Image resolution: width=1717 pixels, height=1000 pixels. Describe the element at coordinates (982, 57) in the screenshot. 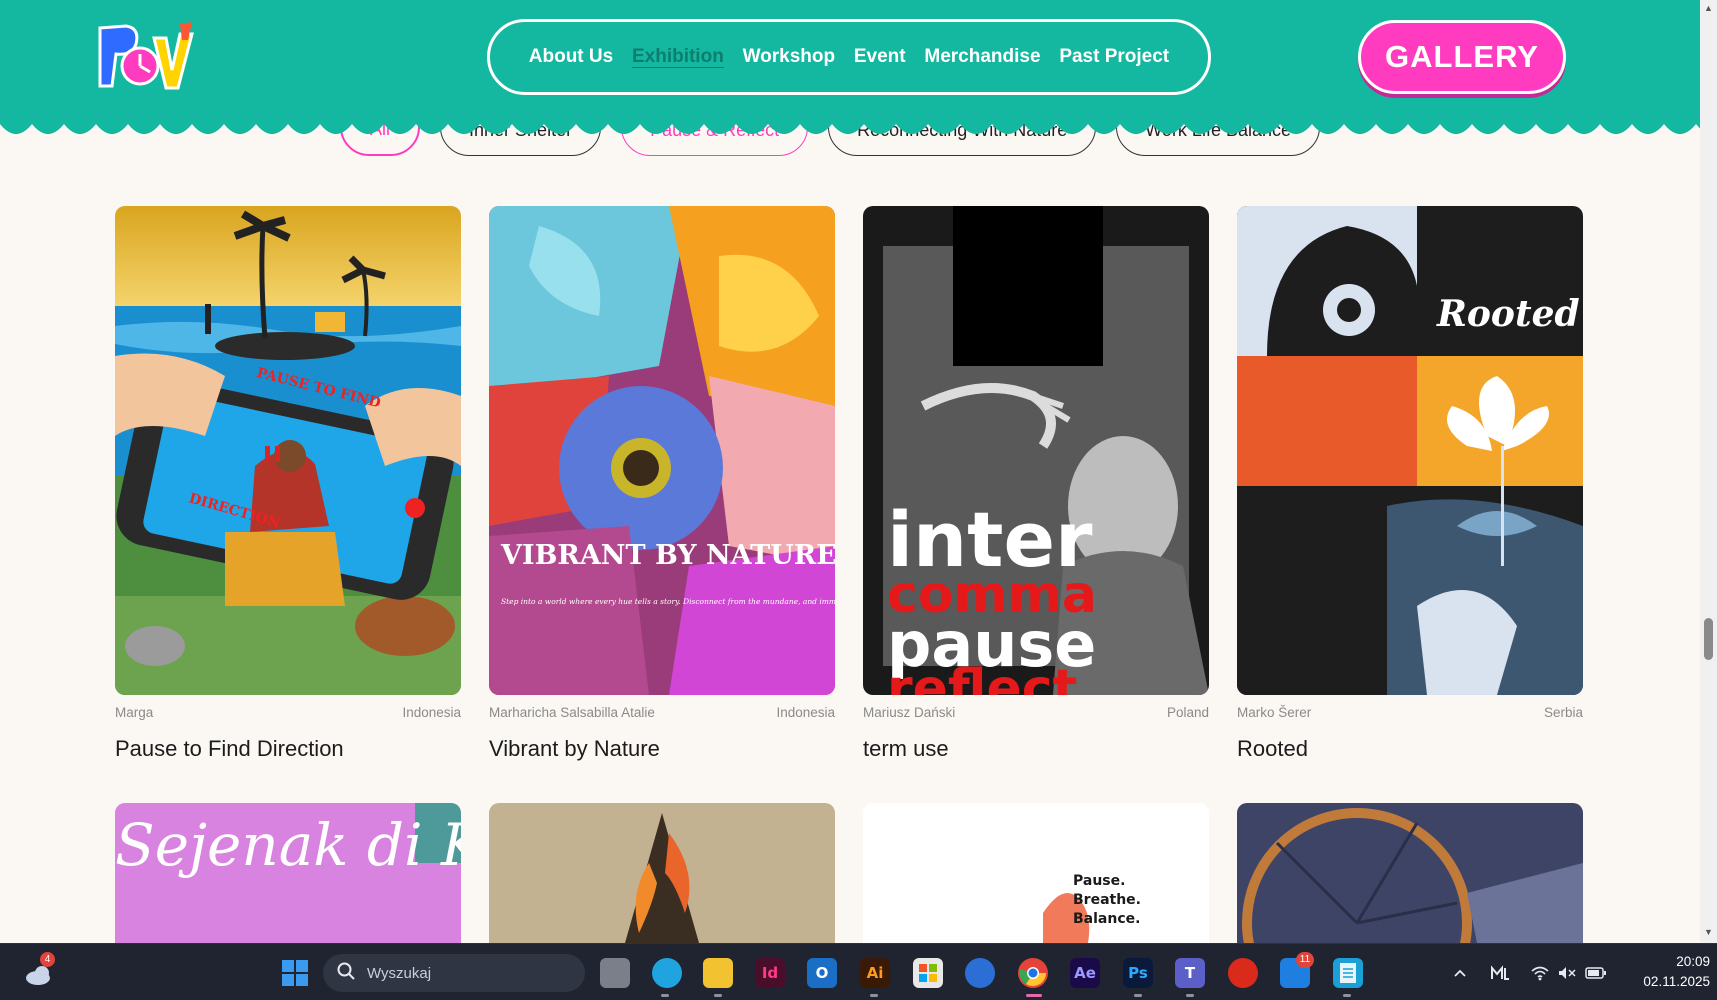

I see `nav-merchandise: Merchandise` at that location.